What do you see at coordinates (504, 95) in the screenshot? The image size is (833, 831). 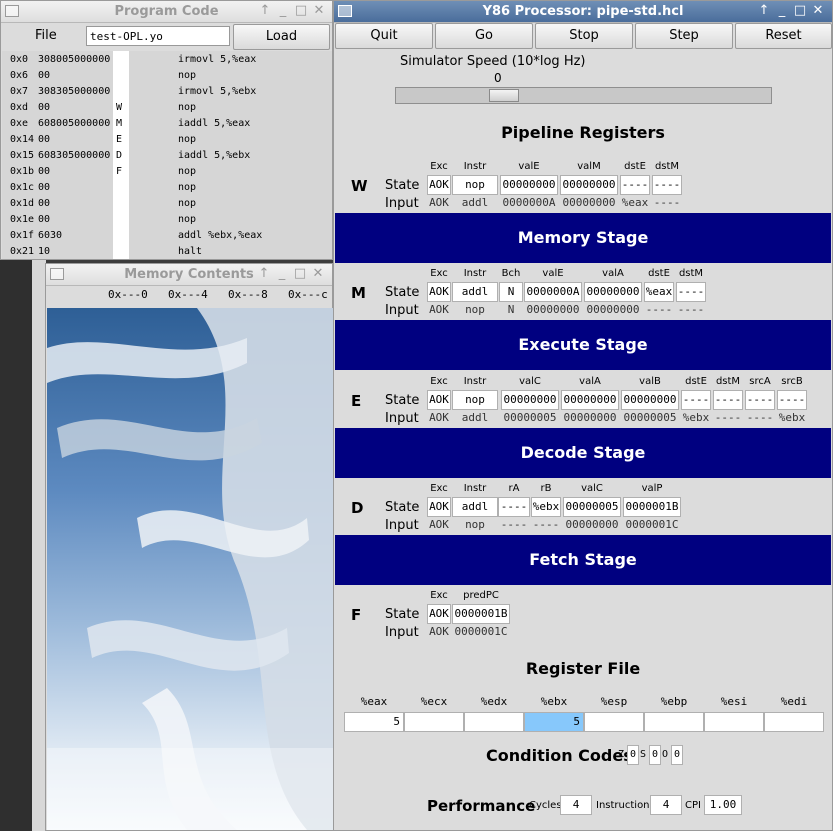 I see `speed-slider-thumb` at bounding box center [504, 95].